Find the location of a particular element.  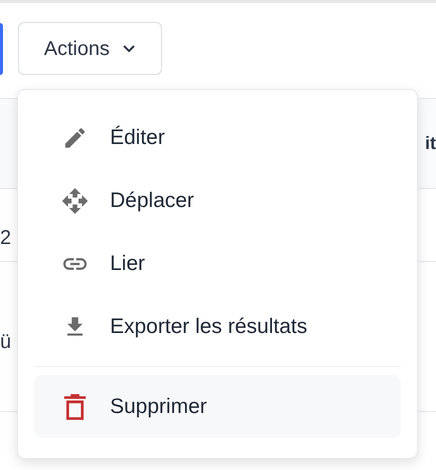

menu-item: Supprimer is located at coordinates (217, 406).